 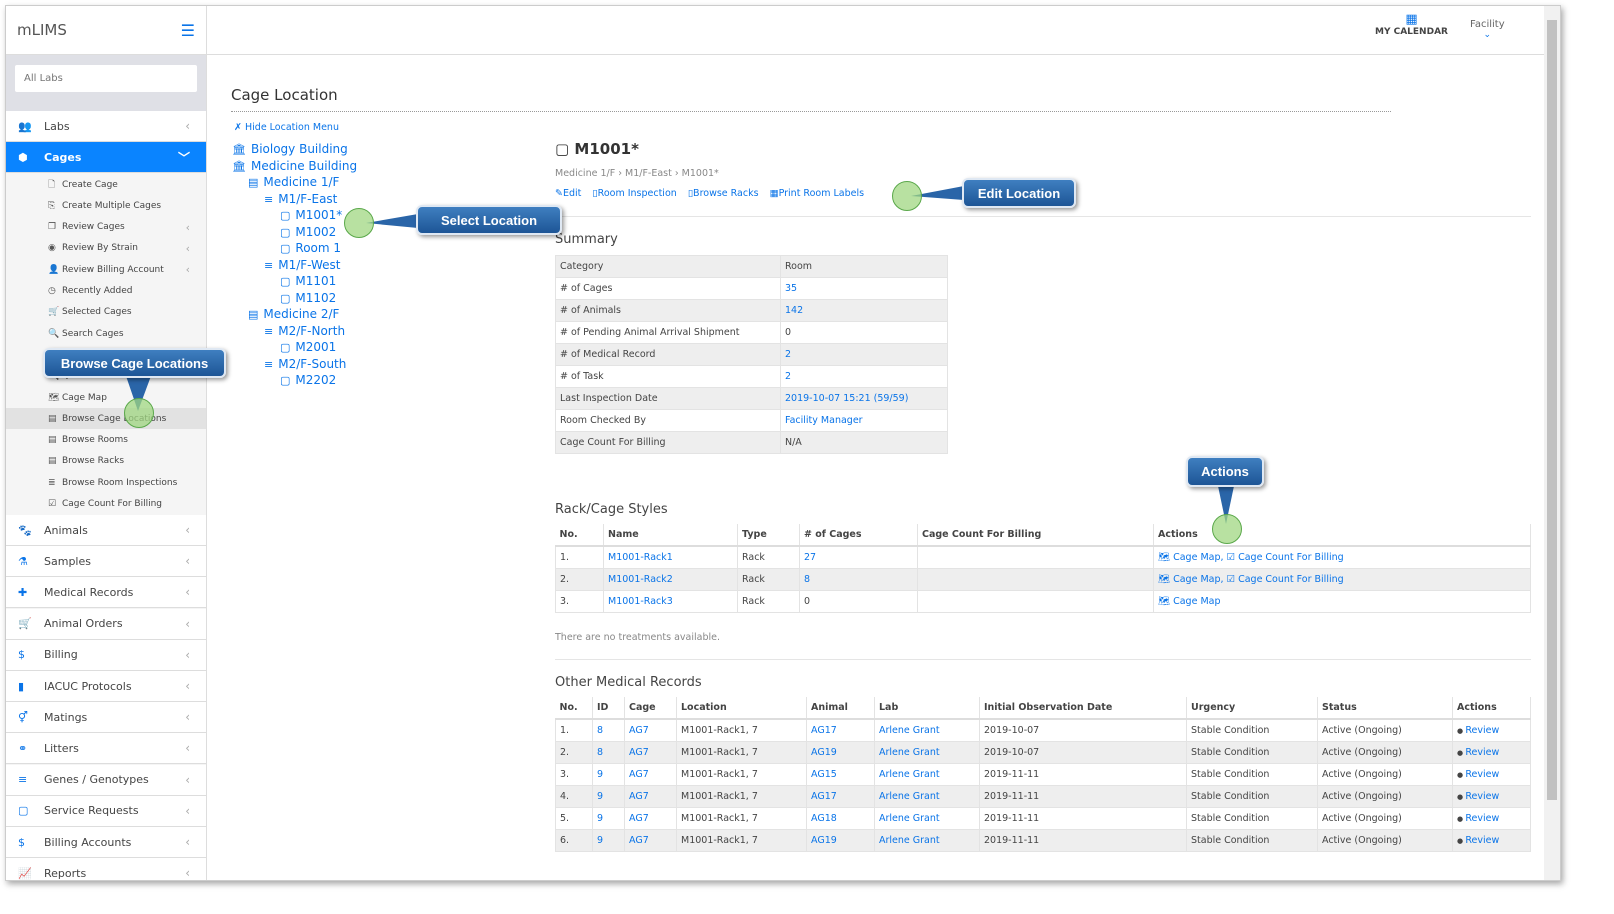 I want to click on sidebar-item-browse-cage-locations: ▤ Browse Cage Locations, so click(x=106, y=419).